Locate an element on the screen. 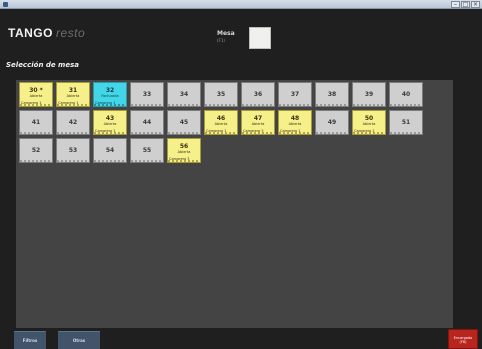 The width and height of the screenshot is (482, 349). table-cell-48: 48 Abierta Camarero 1 is located at coordinates (295, 122).